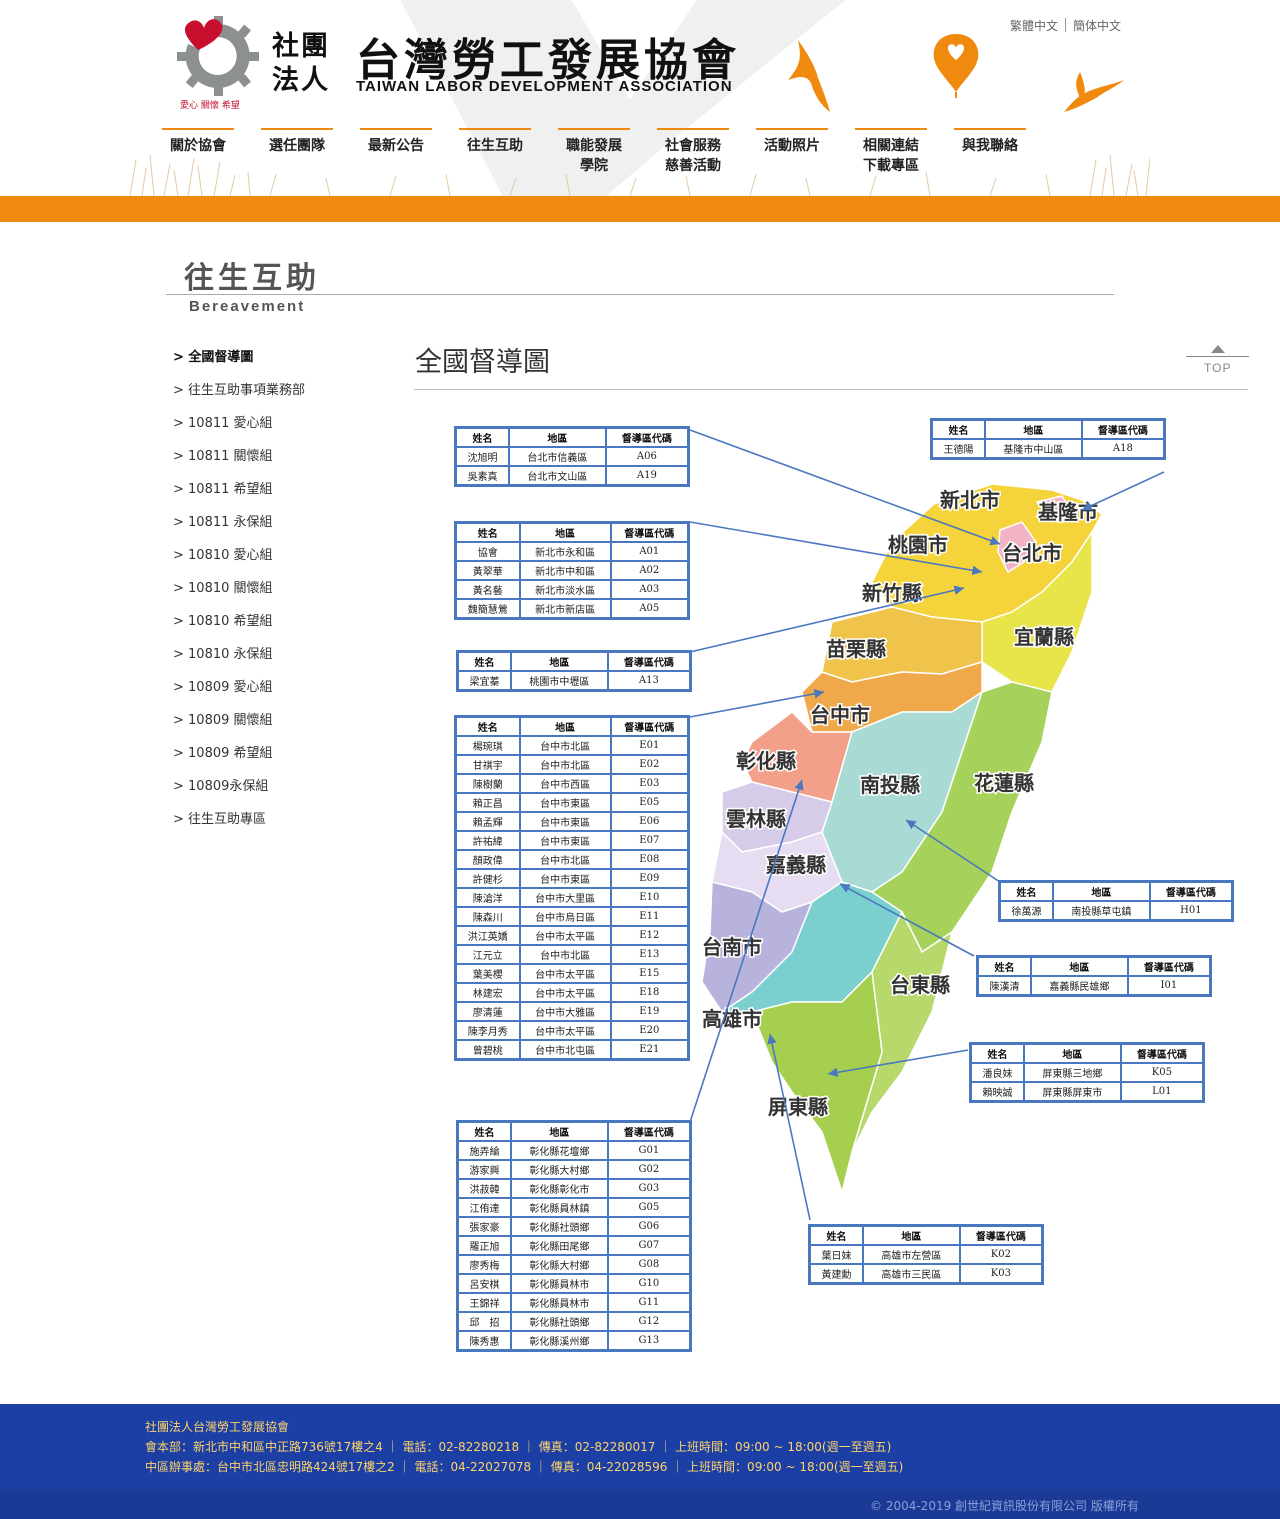 The height and width of the screenshot is (1519, 1280). What do you see at coordinates (574, 1226) in the screenshot?
I see `table-row: 張家豪 彰化縣社頭鄉 G06` at bounding box center [574, 1226].